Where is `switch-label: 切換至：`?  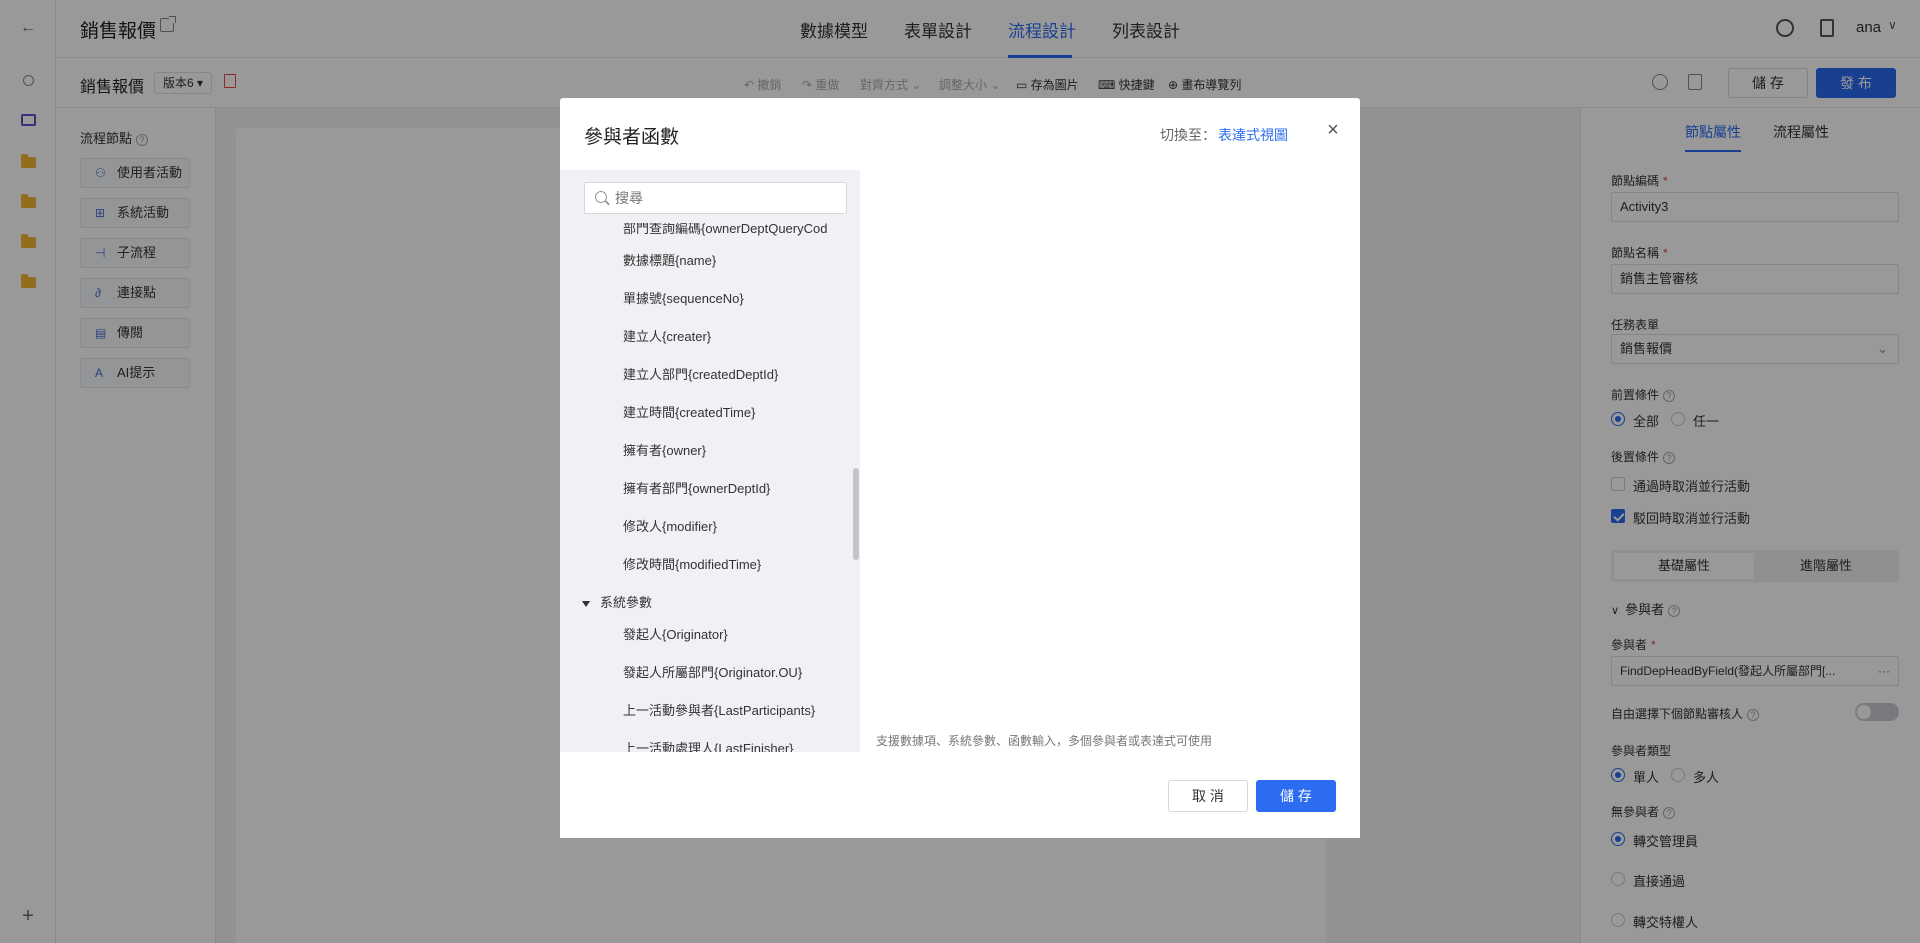 switch-label: 切換至： is located at coordinates (1188, 135).